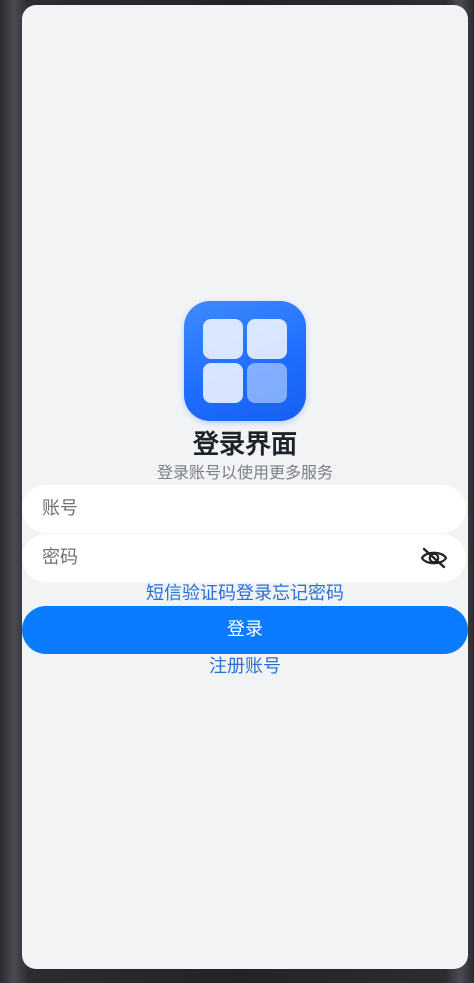 Image resolution: width=474 pixels, height=983 pixels. Describe the element at coordinates (209, 593) in the screenshot. I see `sms-login-link: 短信验证码登录` at that location.